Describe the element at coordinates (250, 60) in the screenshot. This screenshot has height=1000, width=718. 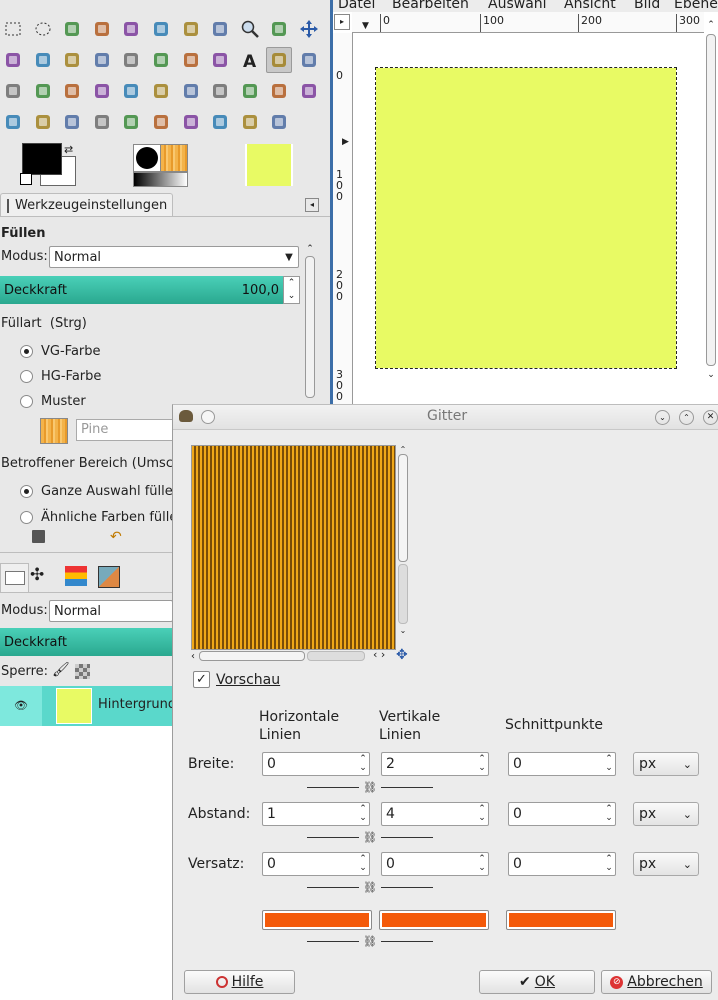
I see `text-icon: A` at that location.